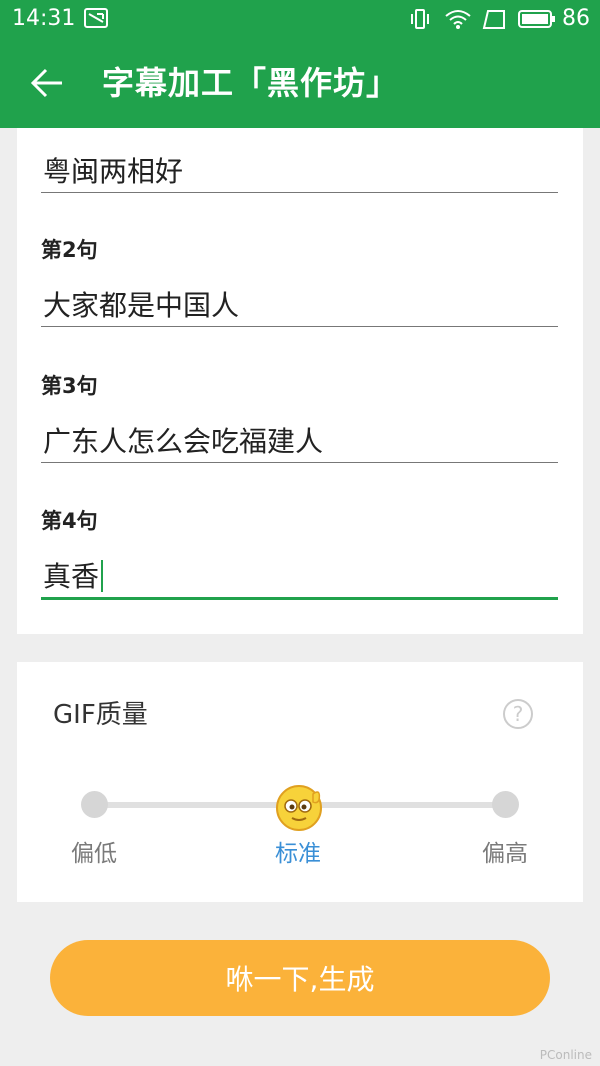 Image resolution: width=600 pixels, height=1066 pixels. I want to click on subtitle-line-1: 粤闽两相好, so click(299, 172).